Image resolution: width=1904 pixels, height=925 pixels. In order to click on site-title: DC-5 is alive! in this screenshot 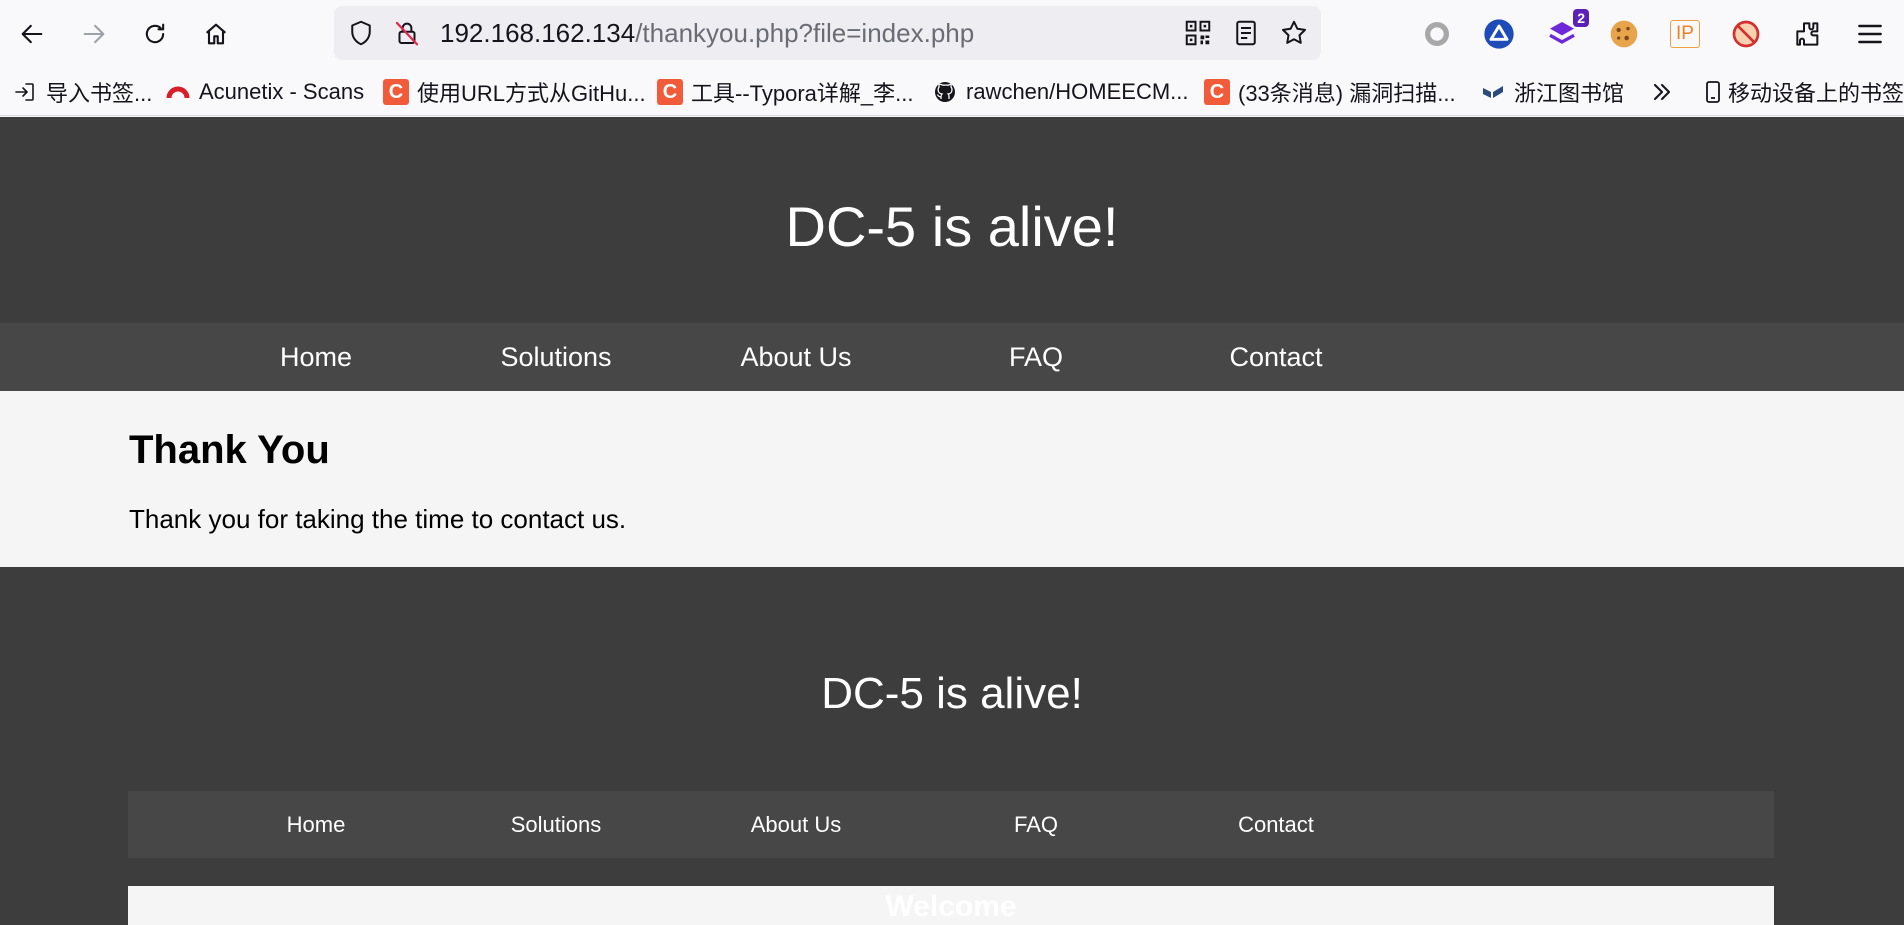, I will do `click(952, 226)`.